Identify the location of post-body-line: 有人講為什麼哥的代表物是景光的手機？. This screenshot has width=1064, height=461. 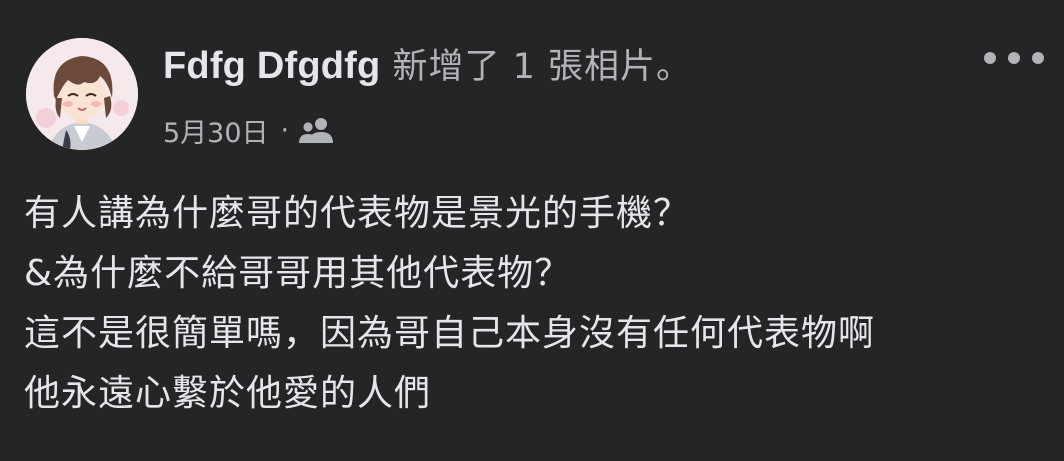
(357, 213).